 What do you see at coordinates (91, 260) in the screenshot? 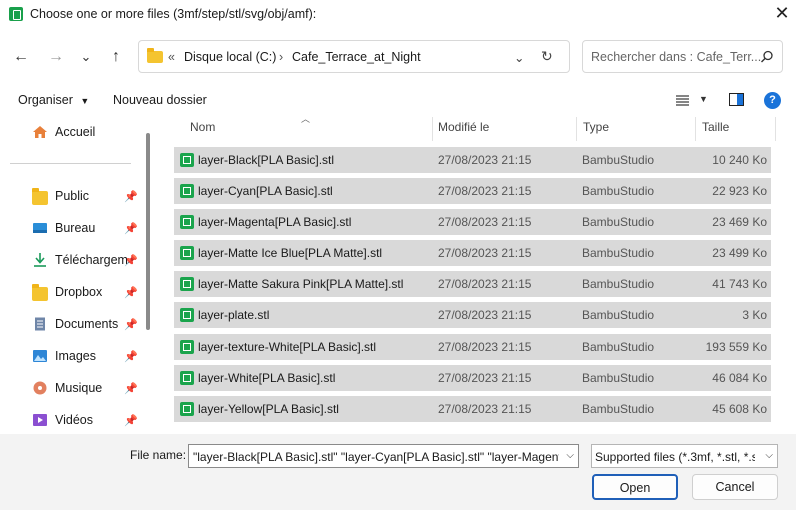
I see `sidebar-item-label: Téléchargem` at bounding box center [91, 260].